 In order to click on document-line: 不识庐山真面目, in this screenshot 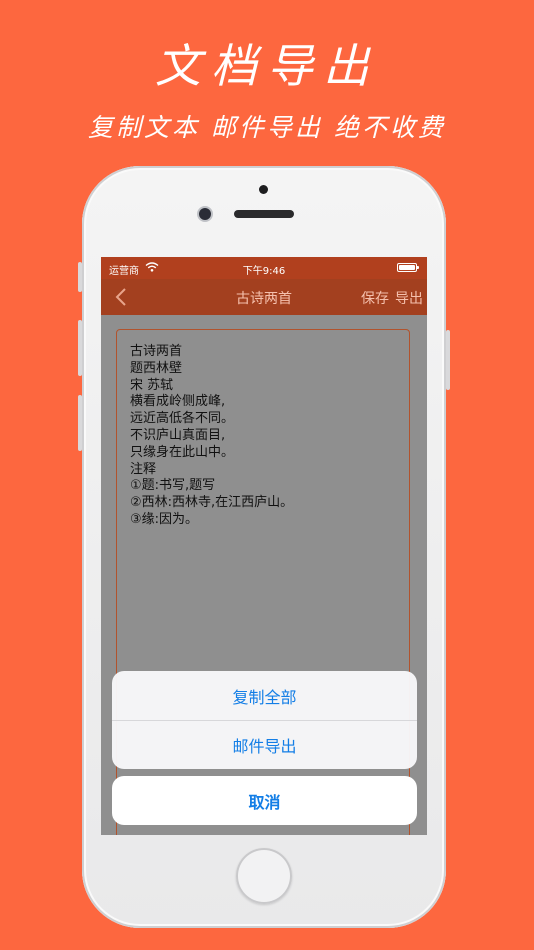, I will do `click(178, 435)`.